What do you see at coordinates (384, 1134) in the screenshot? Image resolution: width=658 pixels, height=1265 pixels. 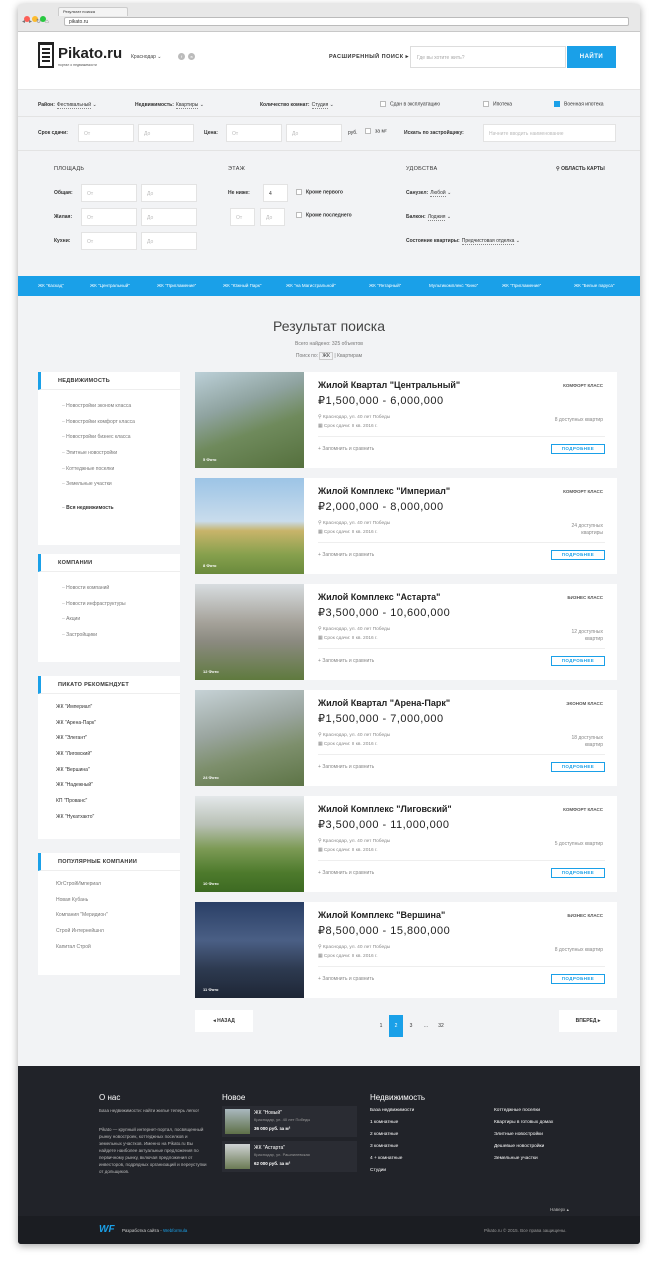 I see `footer-link: 2 комнатные` at bounding box center [384, 1134].